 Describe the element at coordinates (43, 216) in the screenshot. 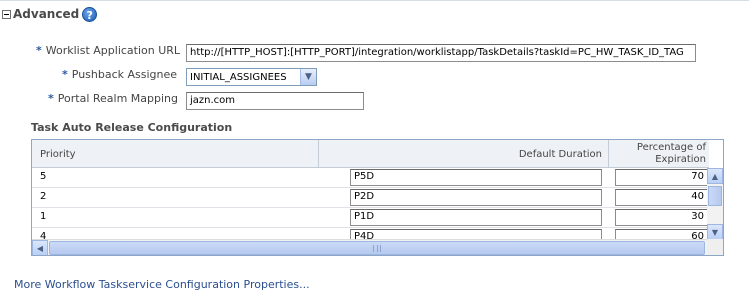

I see `priority-cell: 1` at that location.